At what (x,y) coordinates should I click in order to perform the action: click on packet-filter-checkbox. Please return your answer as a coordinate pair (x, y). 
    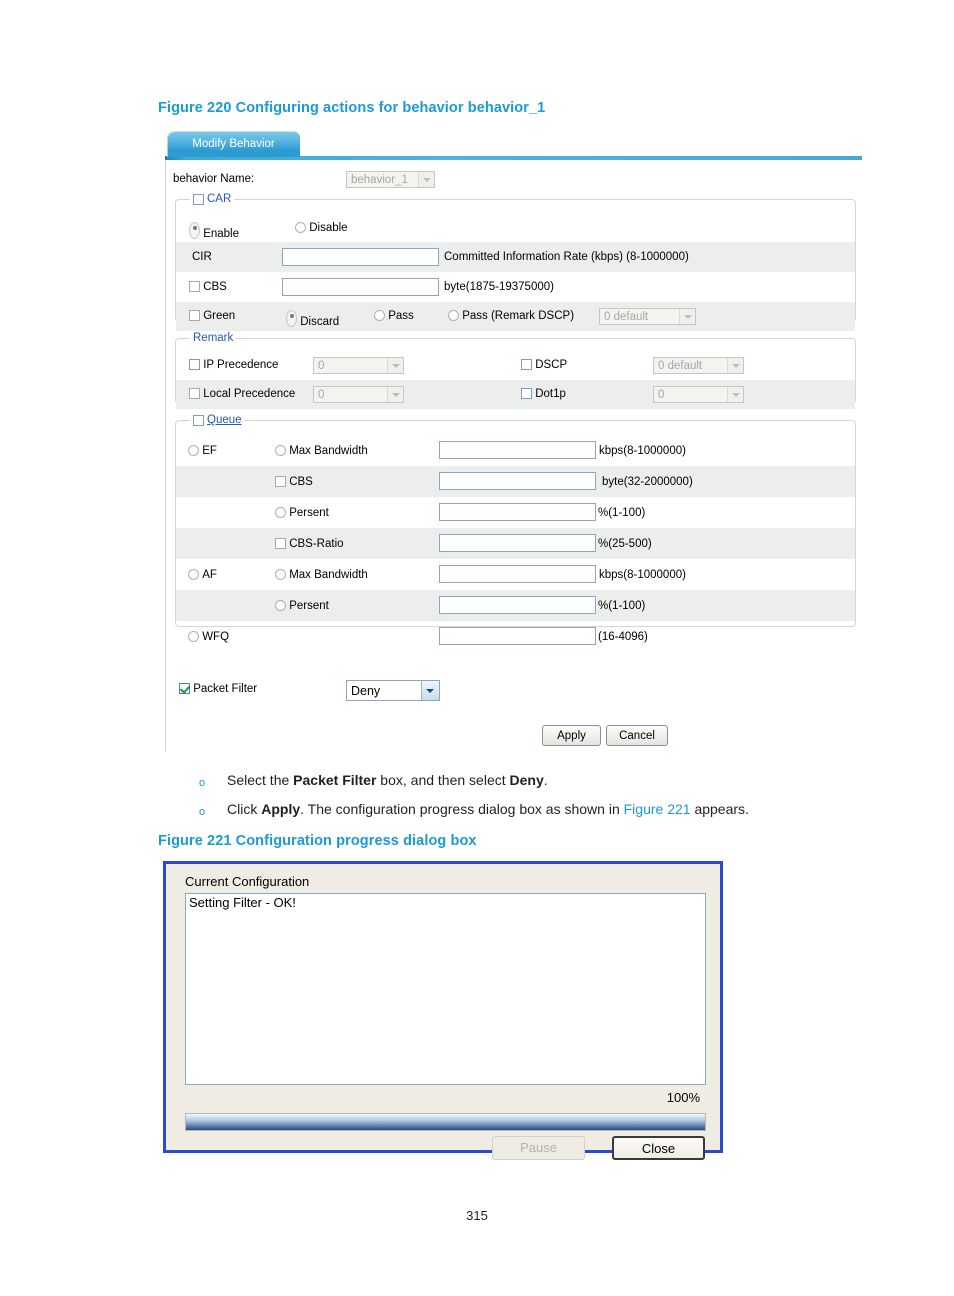
    Looking at the image, I should click on (184, 688).